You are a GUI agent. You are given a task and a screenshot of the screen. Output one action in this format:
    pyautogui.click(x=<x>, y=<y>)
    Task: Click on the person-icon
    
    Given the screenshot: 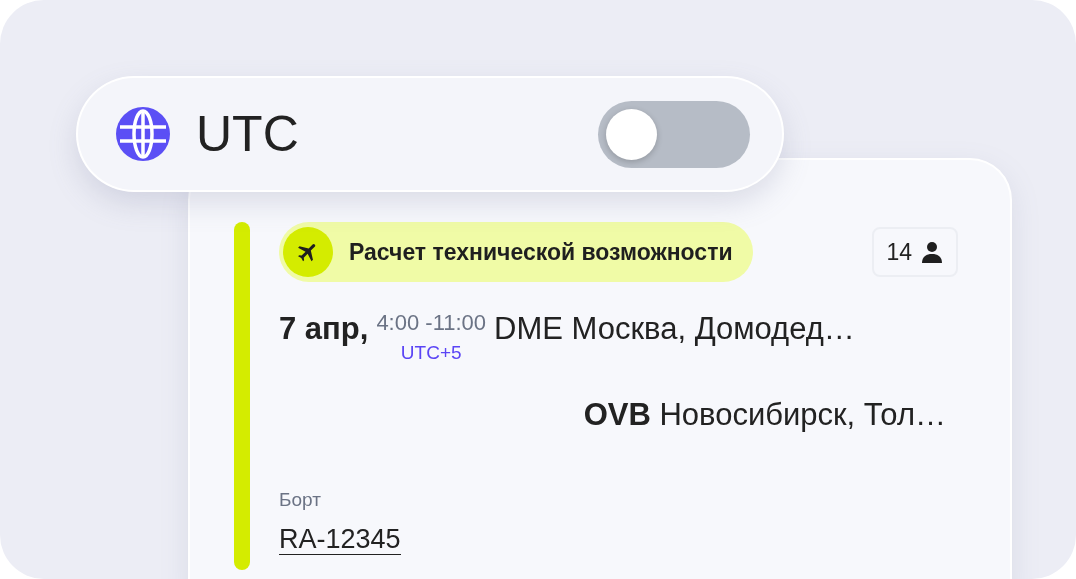 What is the action you would take?
    pyautogui.click(x=932, y=252)
    